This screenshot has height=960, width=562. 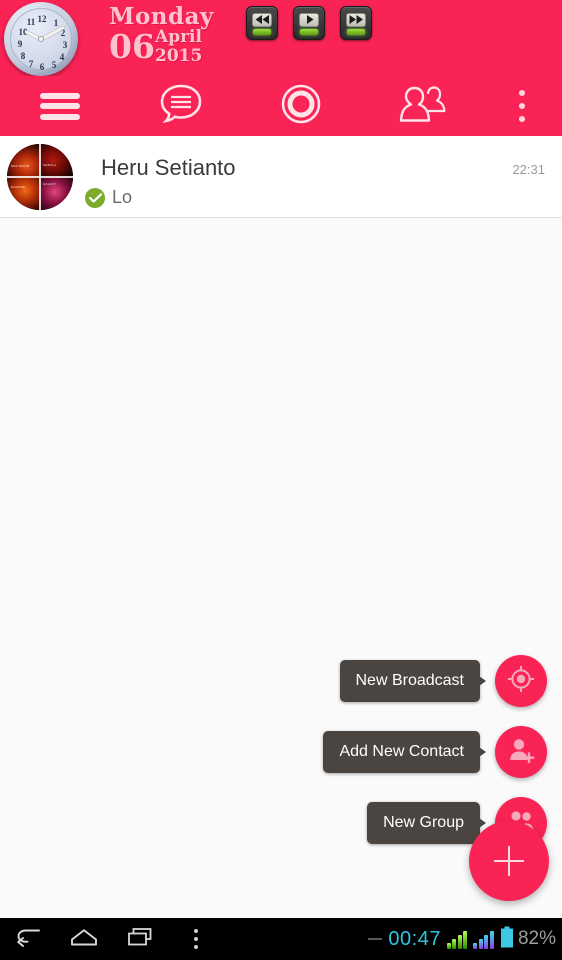 What do you see at coordinates (168, 167) in the screenshot?
I see `contact-name: Heru Setianto` at bounding box center [168, 167].